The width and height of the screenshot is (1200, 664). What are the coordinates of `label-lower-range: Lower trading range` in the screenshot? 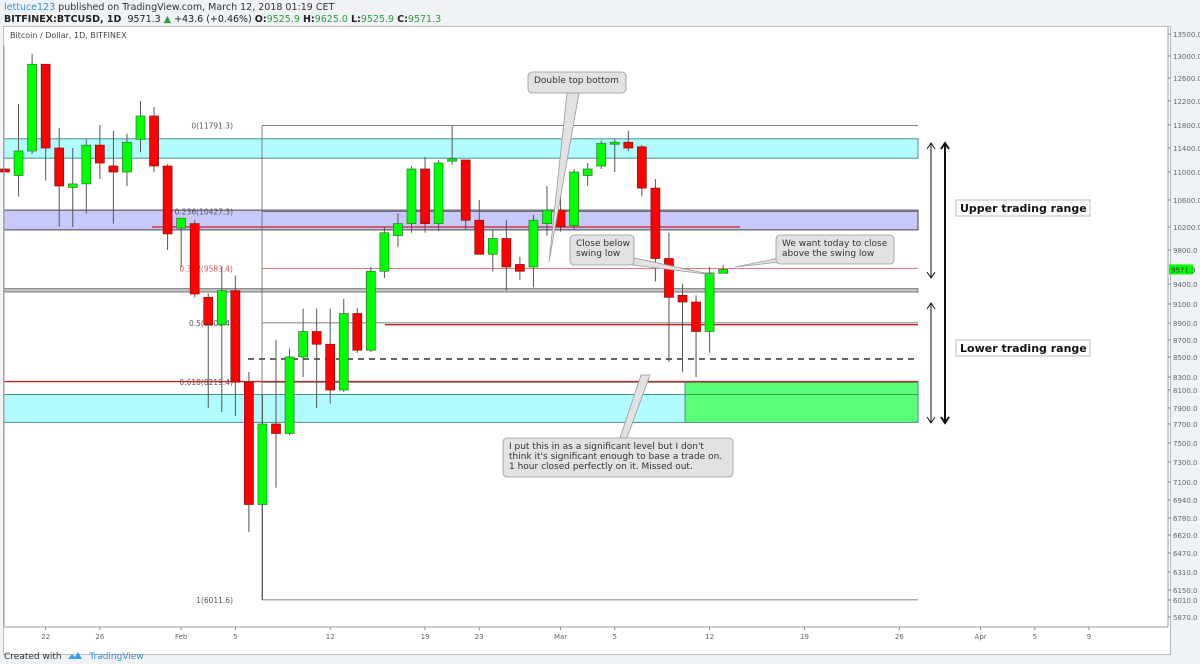 It's located at (1023, 348).